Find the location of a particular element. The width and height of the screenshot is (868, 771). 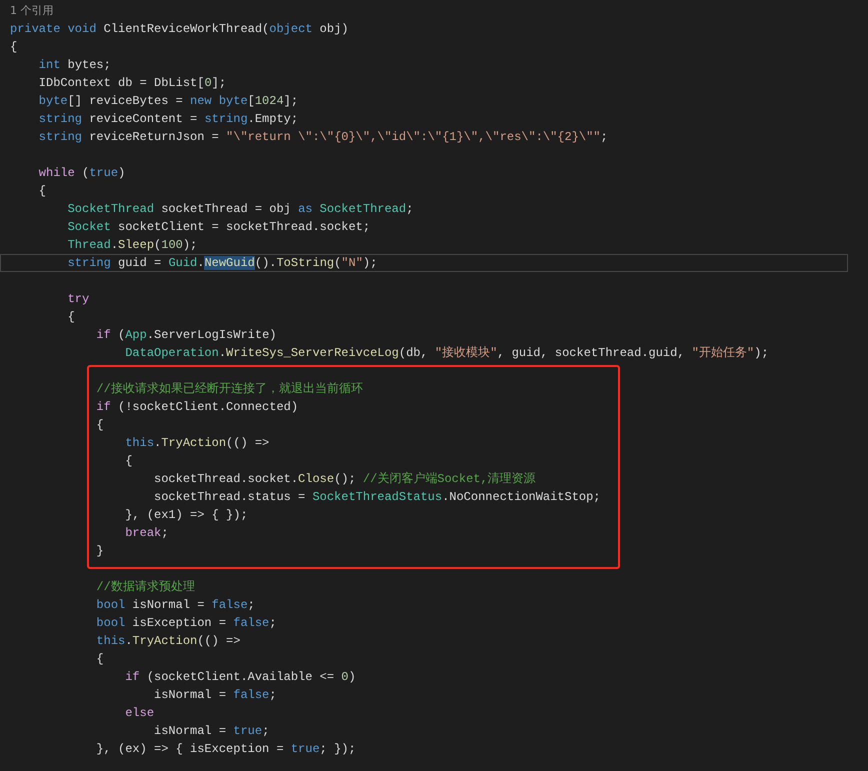

code-line: isNormal = false; is located at coordinates (214, 695).